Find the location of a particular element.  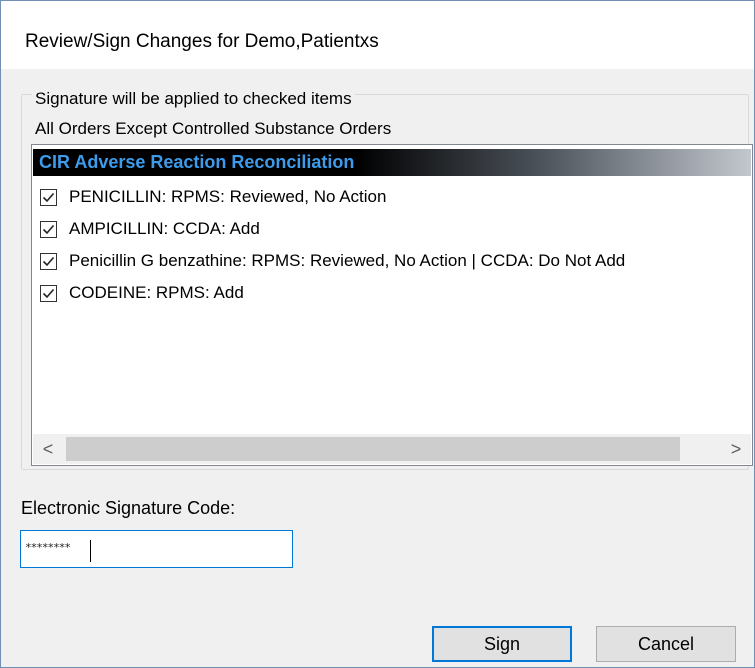

dialog-title: Review/Sign Changes for Demo,Patientxs is located at coordinates (202, 41).